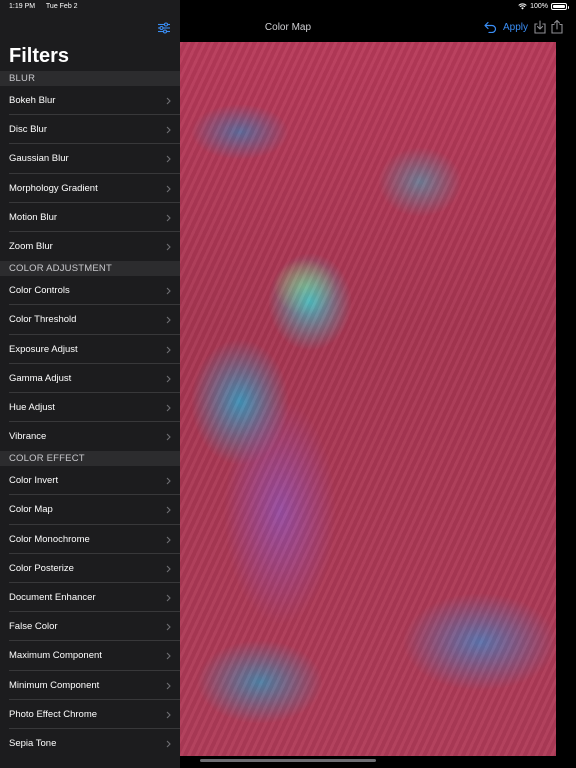  What do you see at coordinates (32, 407) in the screenshot?
I see `filter-item-label: Hue Adjust` at bounding box center [32, 407].